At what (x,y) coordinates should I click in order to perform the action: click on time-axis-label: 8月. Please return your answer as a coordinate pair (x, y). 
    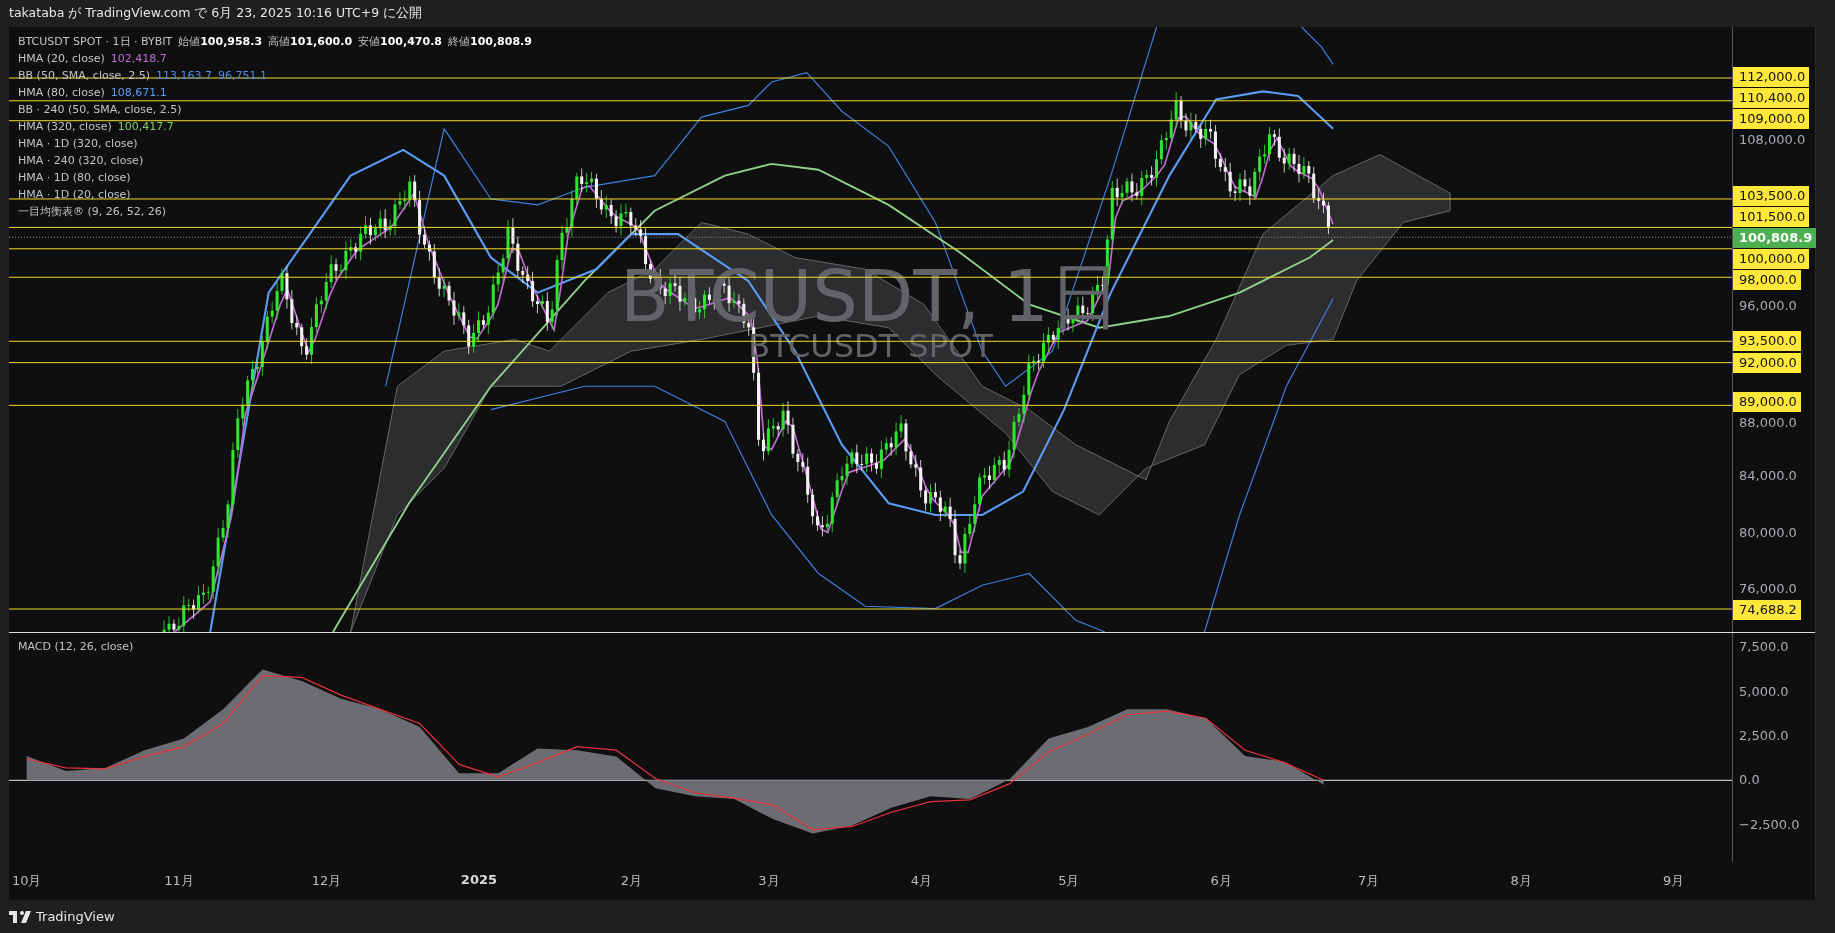
    Looking at the image, I should click on (1521, 881).